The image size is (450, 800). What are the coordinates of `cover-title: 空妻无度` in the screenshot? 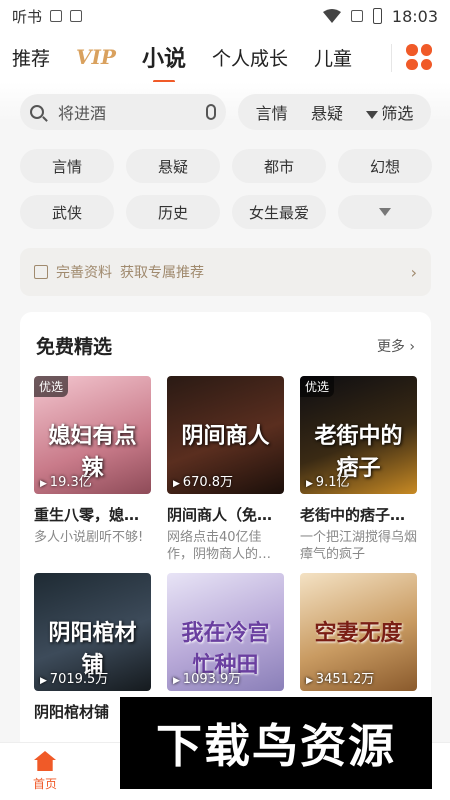 It's located at (358, 633).